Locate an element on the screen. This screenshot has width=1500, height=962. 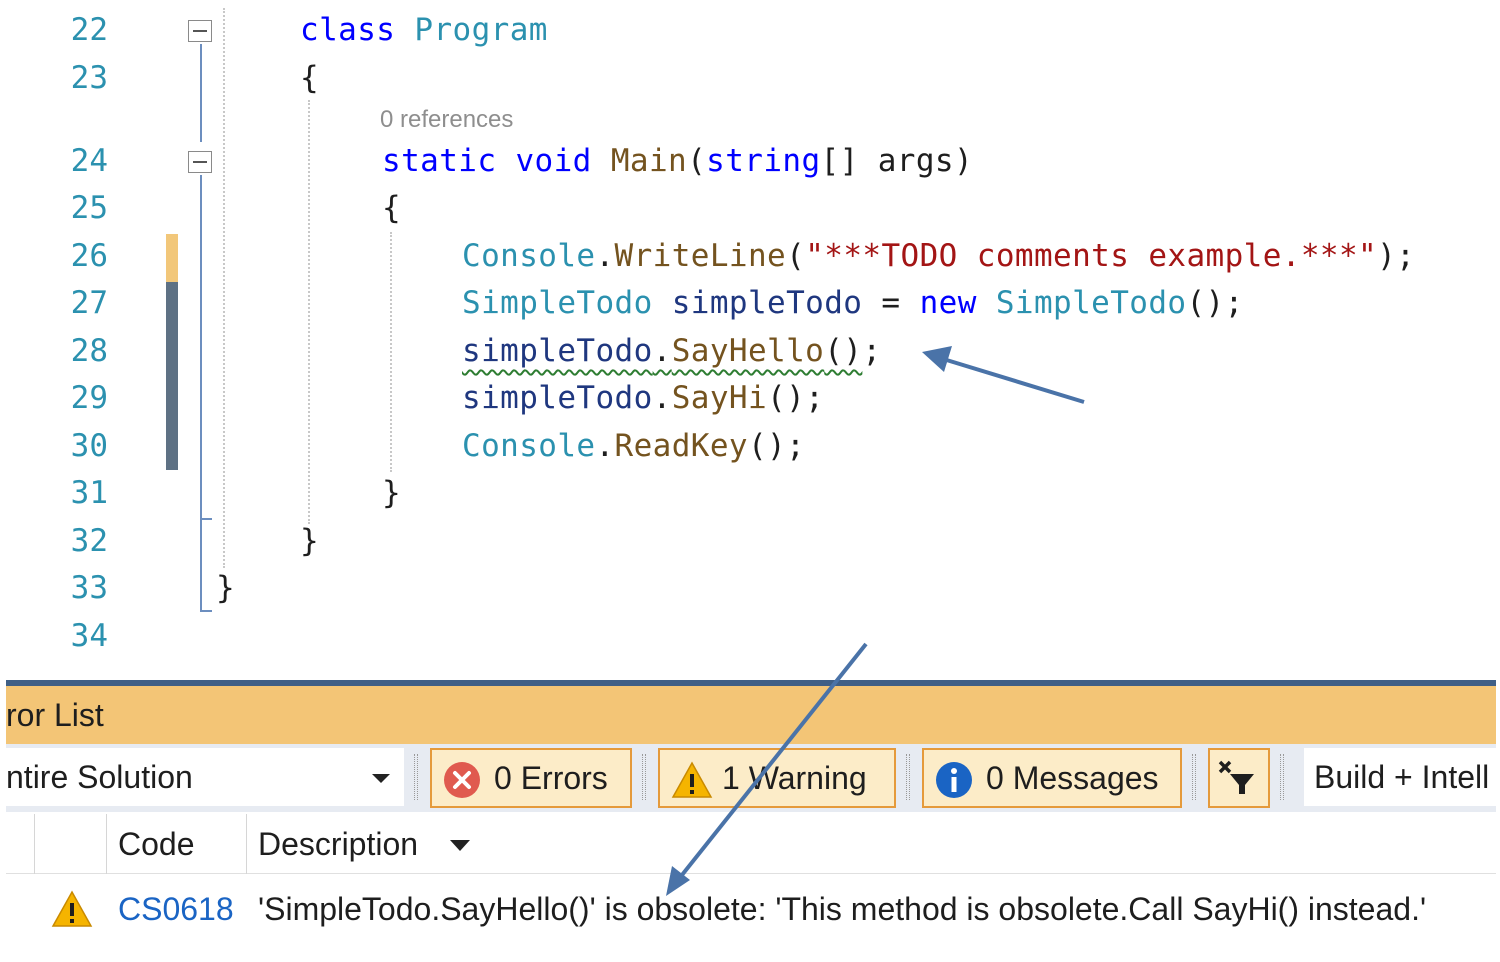
errors-filter-button: 0 Errors is located at coordinates (531, 778).